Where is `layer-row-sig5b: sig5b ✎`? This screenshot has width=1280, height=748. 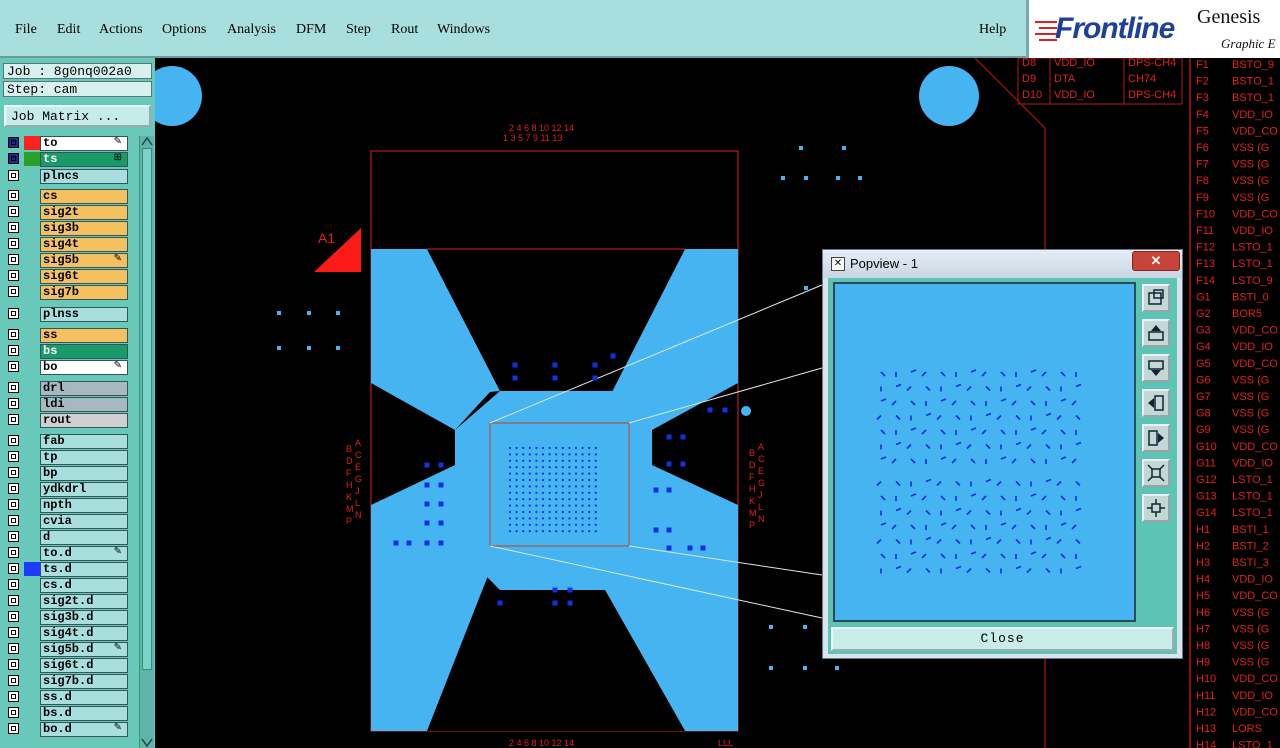 layer-row-sig5b: sig5b ✎ is located at coordinates (66, 260).